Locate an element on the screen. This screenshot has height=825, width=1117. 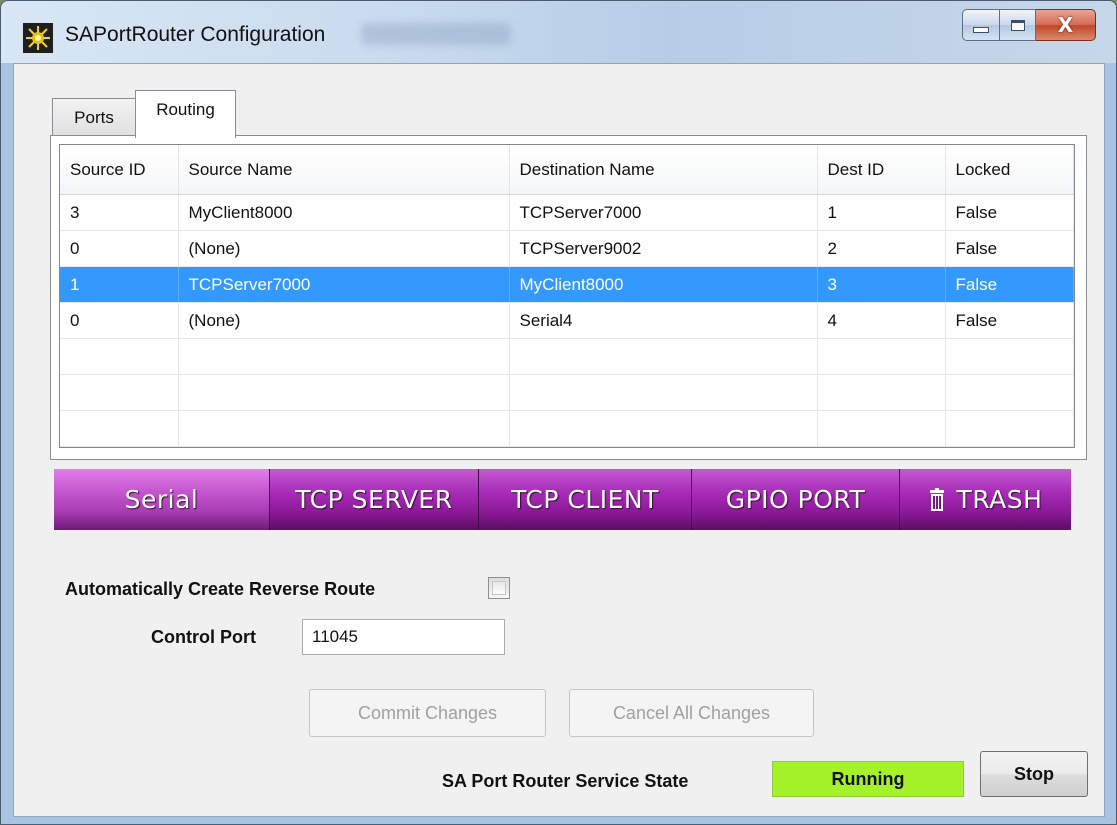
reverse-route-checkbox is located at coordinates (499, 588).